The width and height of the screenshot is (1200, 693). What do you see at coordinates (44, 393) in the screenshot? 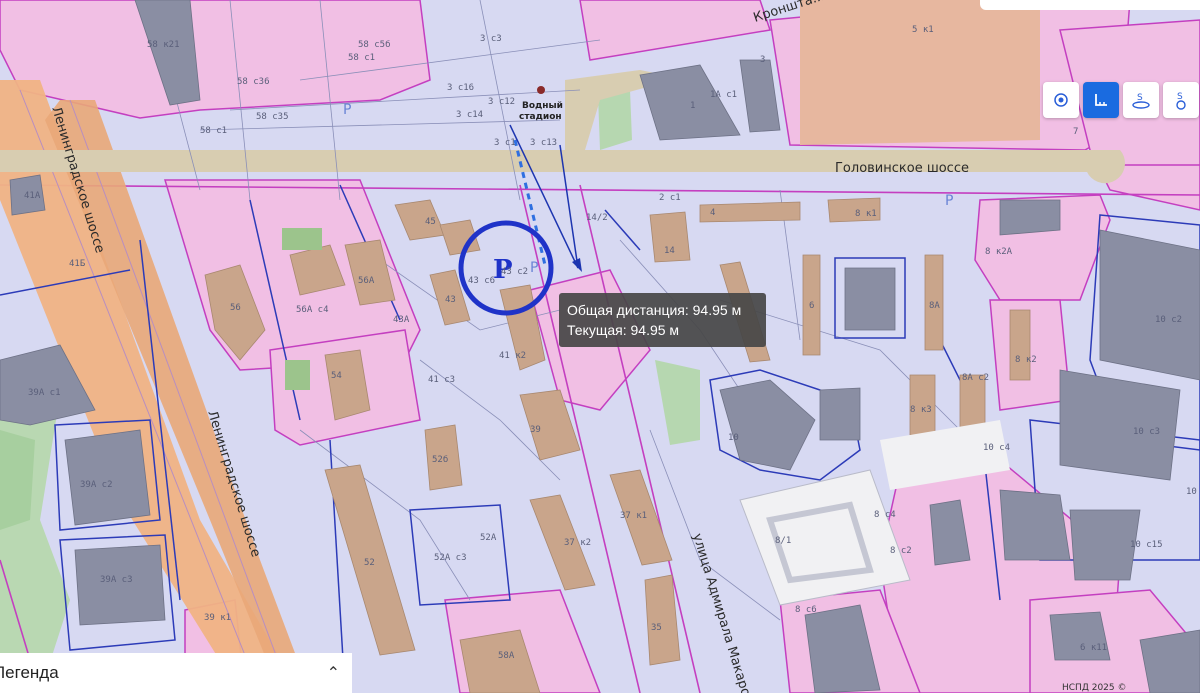
I see `building-label: 39А с1` at bounding box center [44, 393].